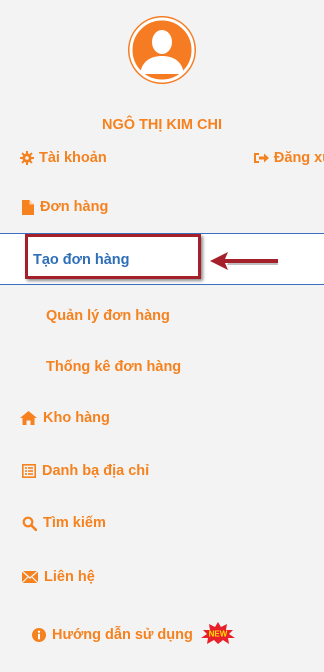 This screenshot has height=672, width=324. I want to click on submenu-item-order-stats: Thống kê đơn hàng, so click(113, 367).